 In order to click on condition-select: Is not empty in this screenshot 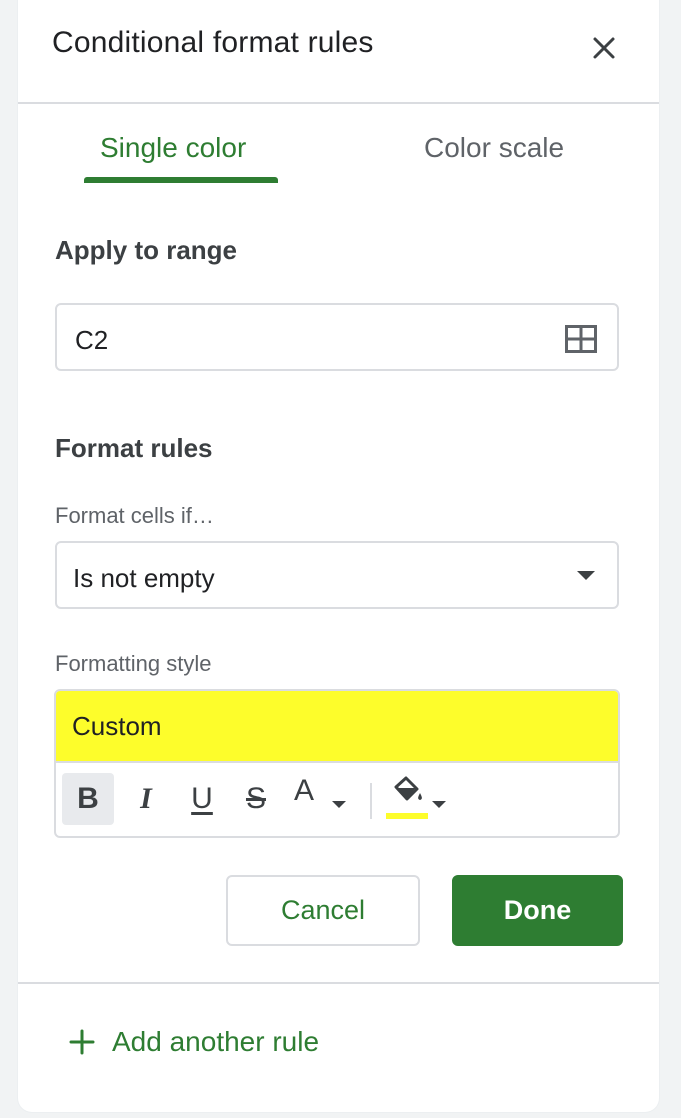, I will do `click(337, 575)`.